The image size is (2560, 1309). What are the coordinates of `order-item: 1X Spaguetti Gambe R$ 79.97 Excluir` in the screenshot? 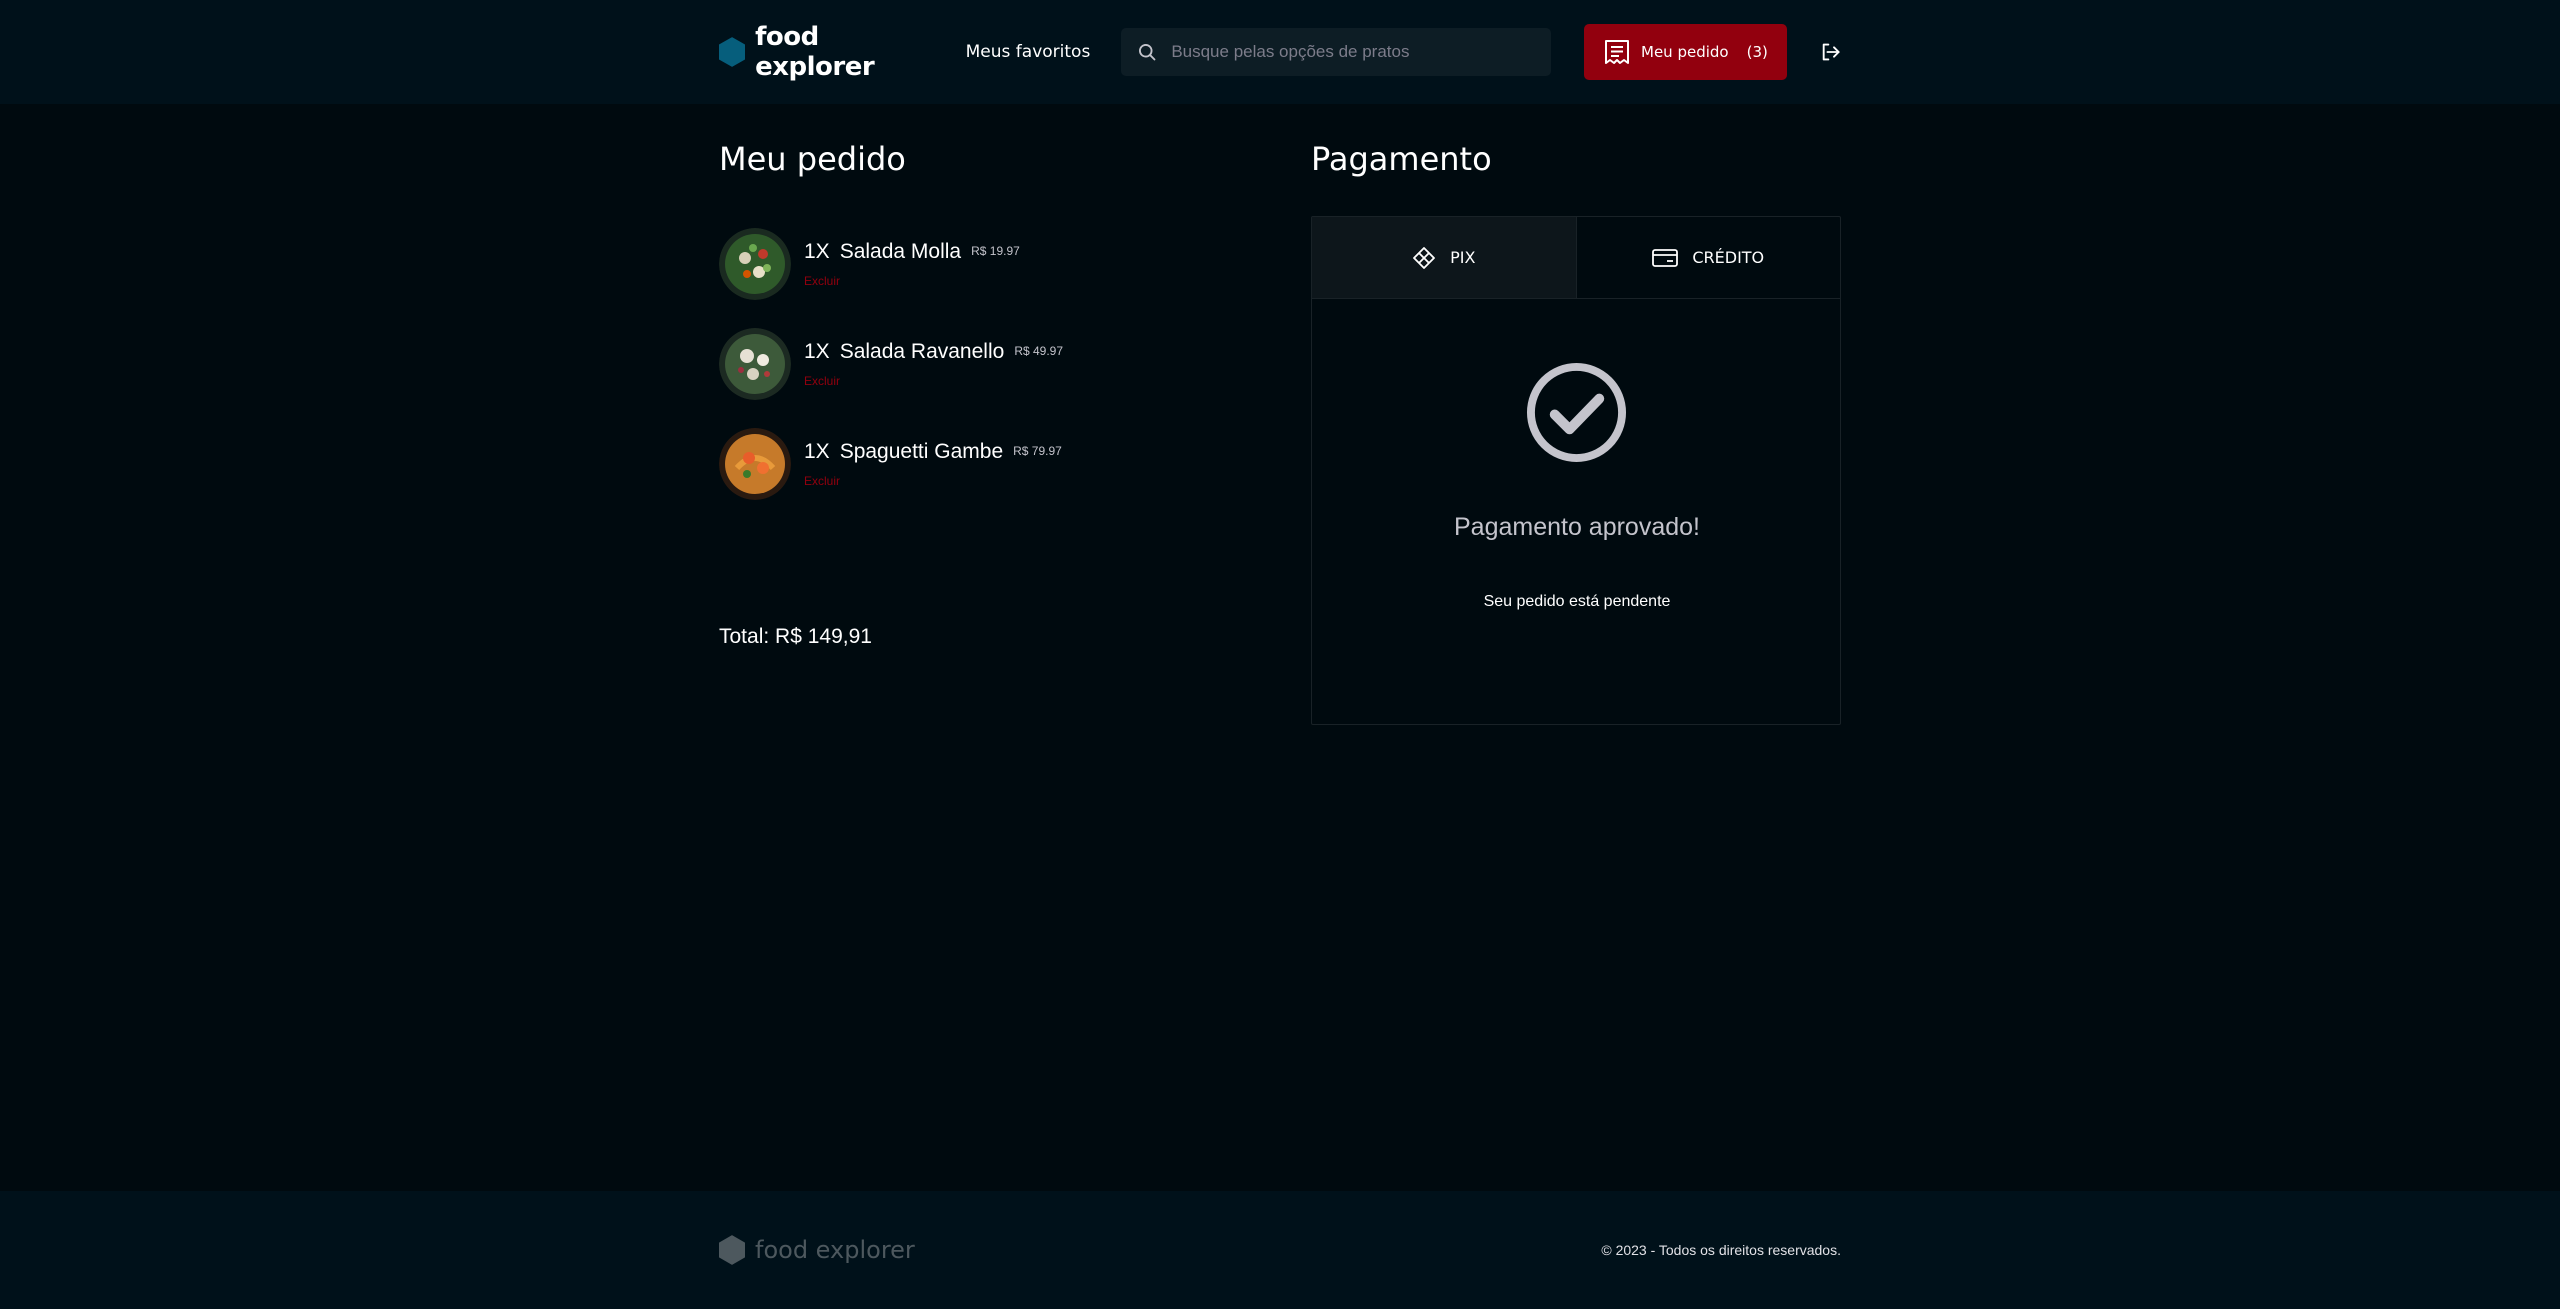 It's located at (969, 464).